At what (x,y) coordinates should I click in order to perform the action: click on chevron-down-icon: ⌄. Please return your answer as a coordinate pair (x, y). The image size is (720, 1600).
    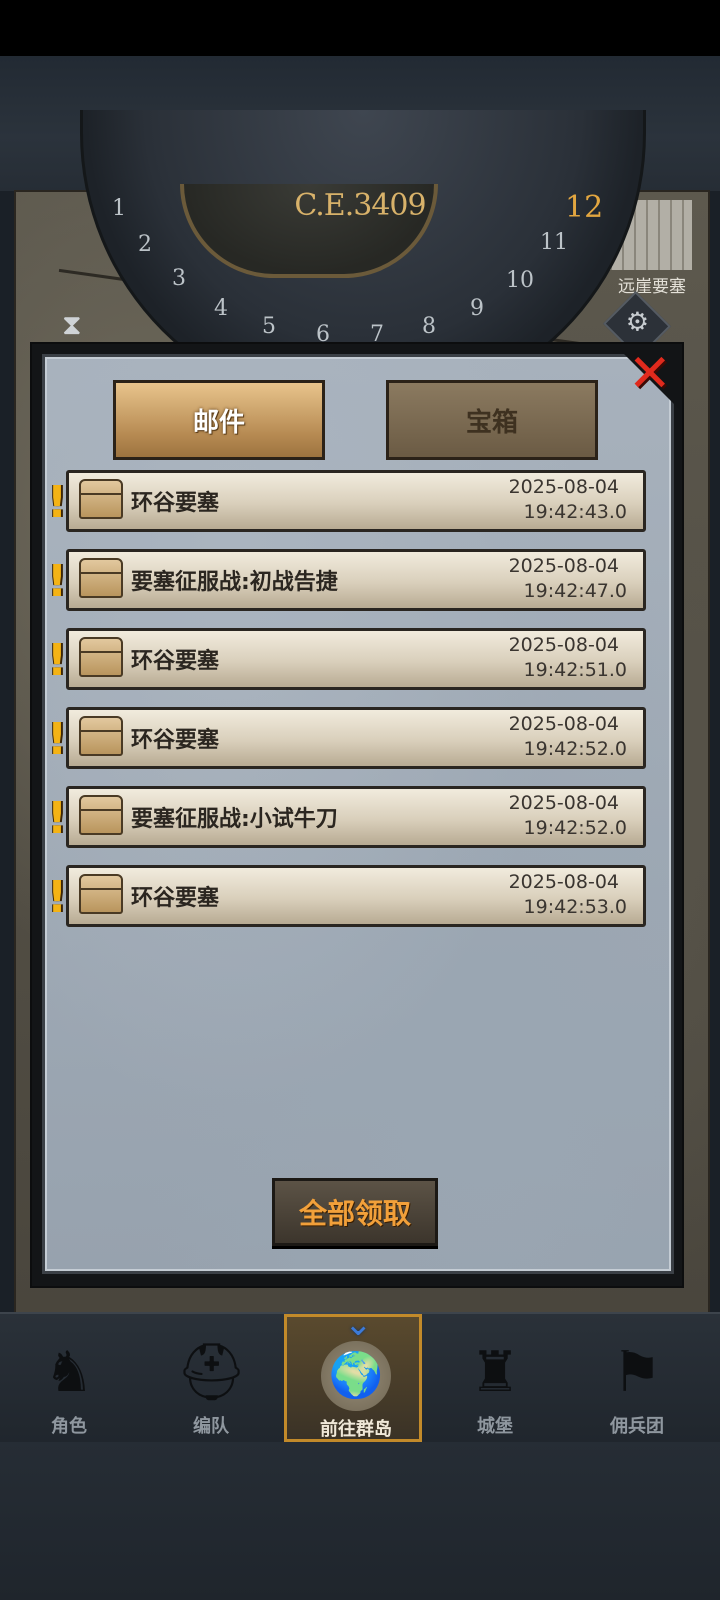
    Looking at the image, I should click on (358, 1324).